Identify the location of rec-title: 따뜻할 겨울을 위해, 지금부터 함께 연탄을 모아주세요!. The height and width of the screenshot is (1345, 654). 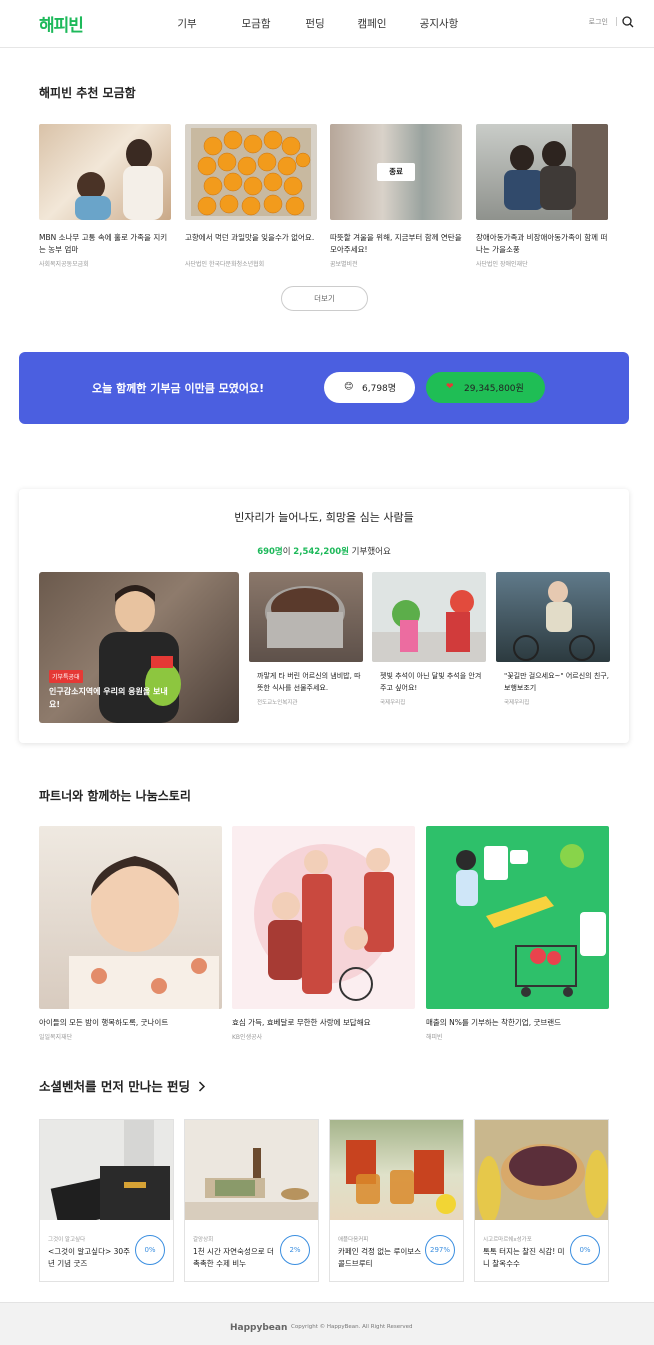
(396, 243).